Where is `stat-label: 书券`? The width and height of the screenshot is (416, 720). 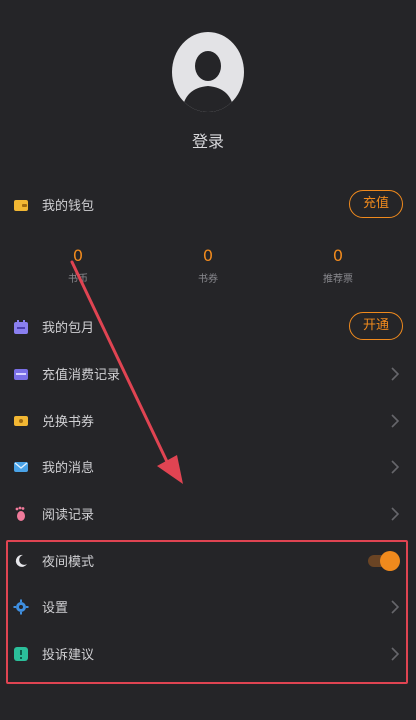
stat-label: 书券 is located at coordinates (208, 279).